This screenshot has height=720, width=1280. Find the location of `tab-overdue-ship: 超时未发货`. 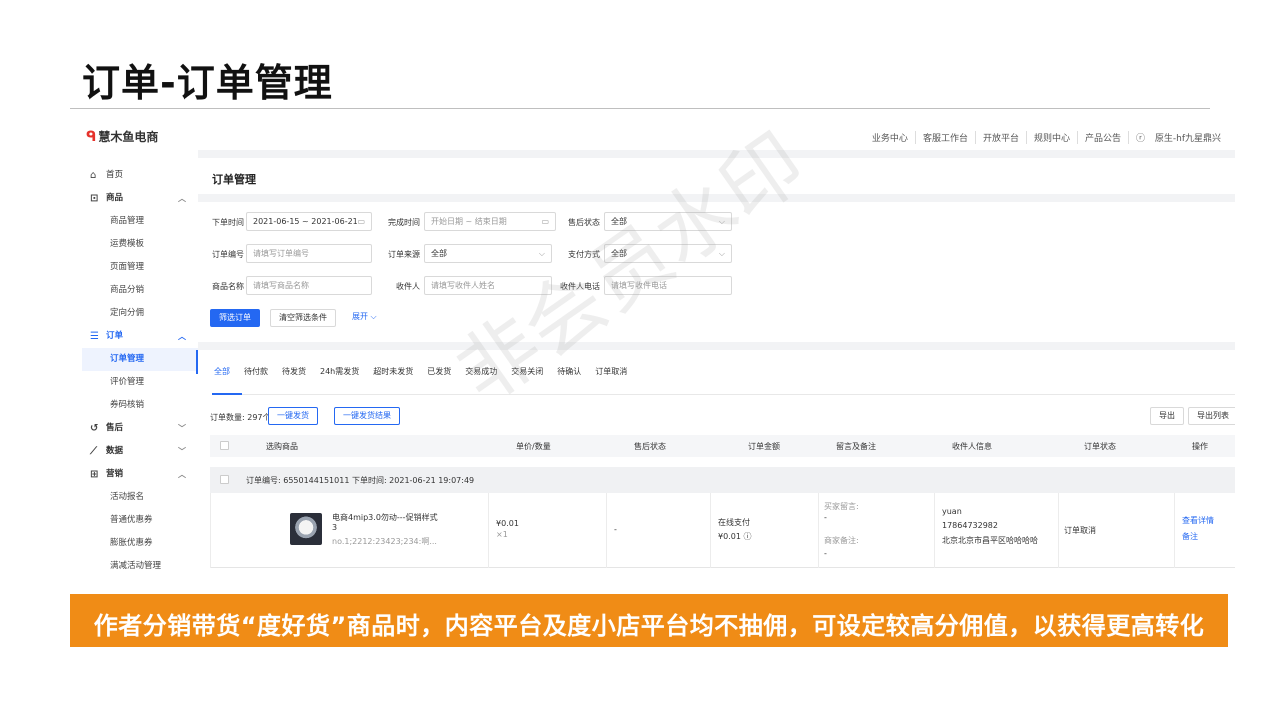

tab-overdue-ship: 超时未发货 is located at coordinates (393, 371).